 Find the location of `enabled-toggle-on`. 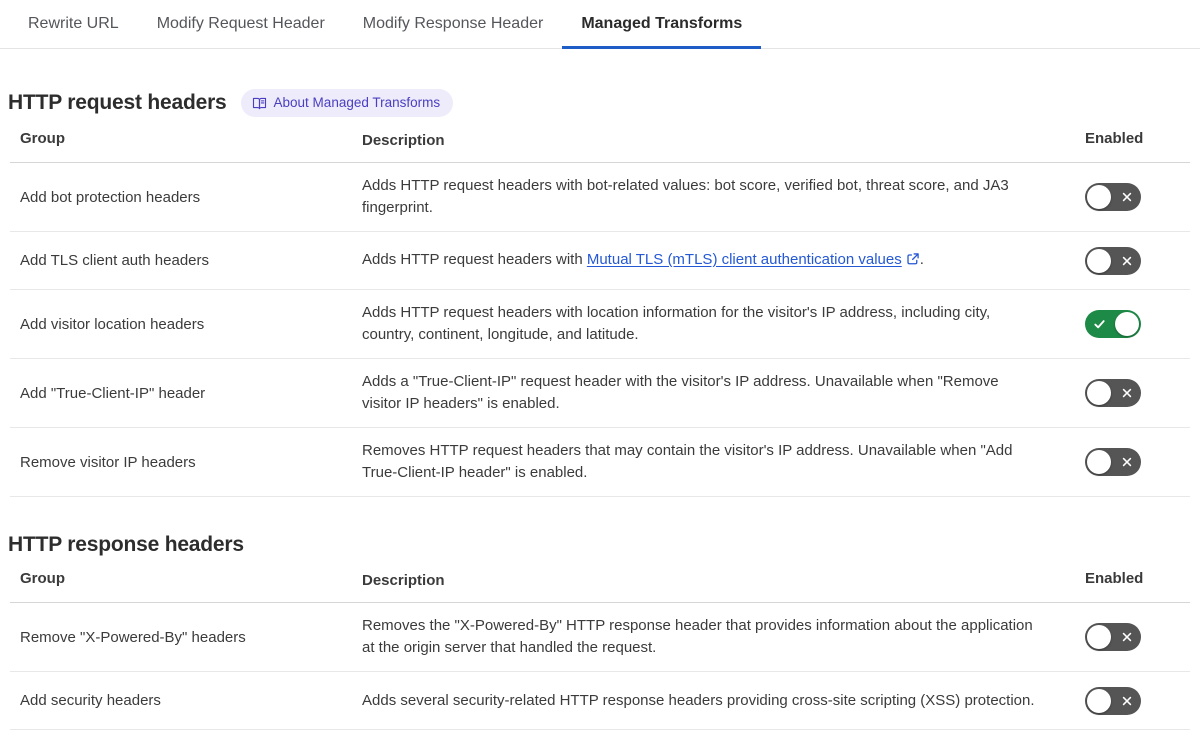

enabled-toggle-on is located at coordinates (1113, 324).